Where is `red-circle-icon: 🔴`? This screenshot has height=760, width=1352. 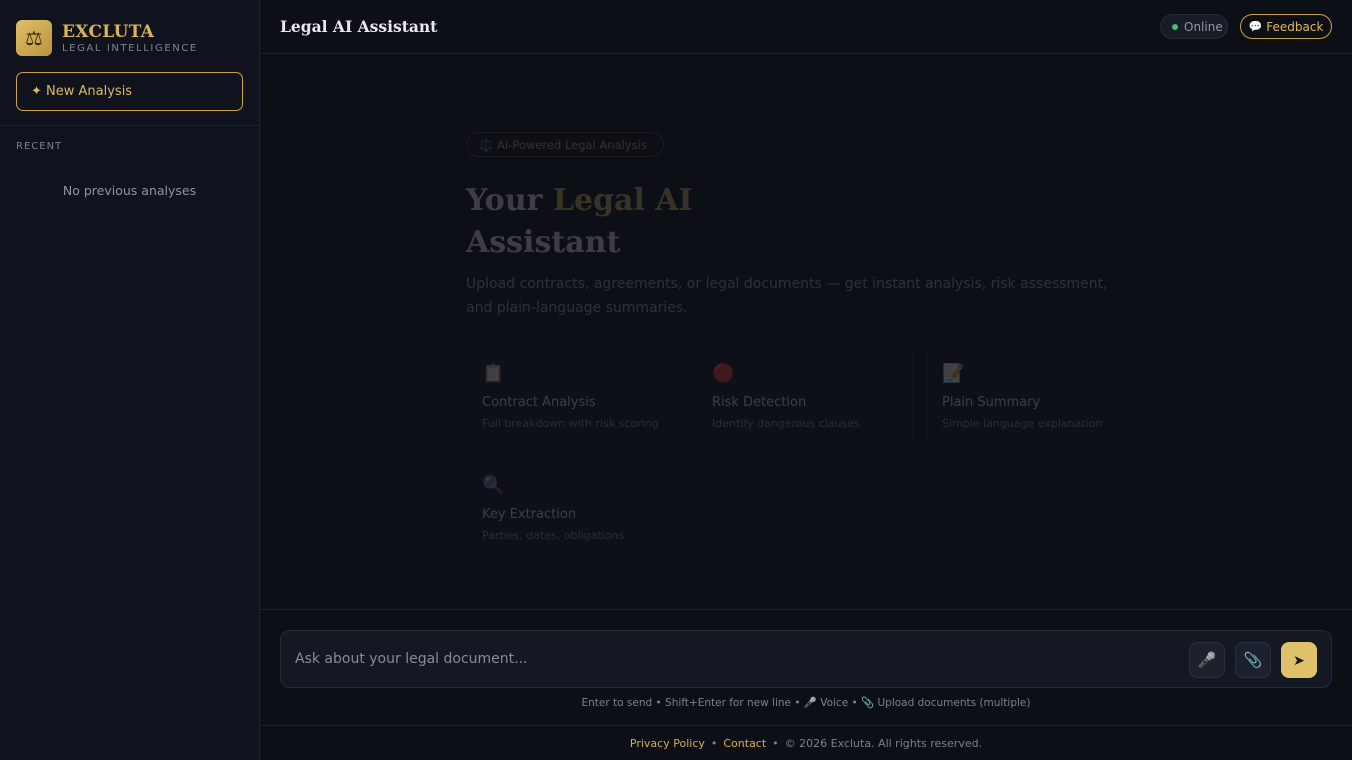 red-circle-icon: 🔴 is located at coordinates (723, 373).